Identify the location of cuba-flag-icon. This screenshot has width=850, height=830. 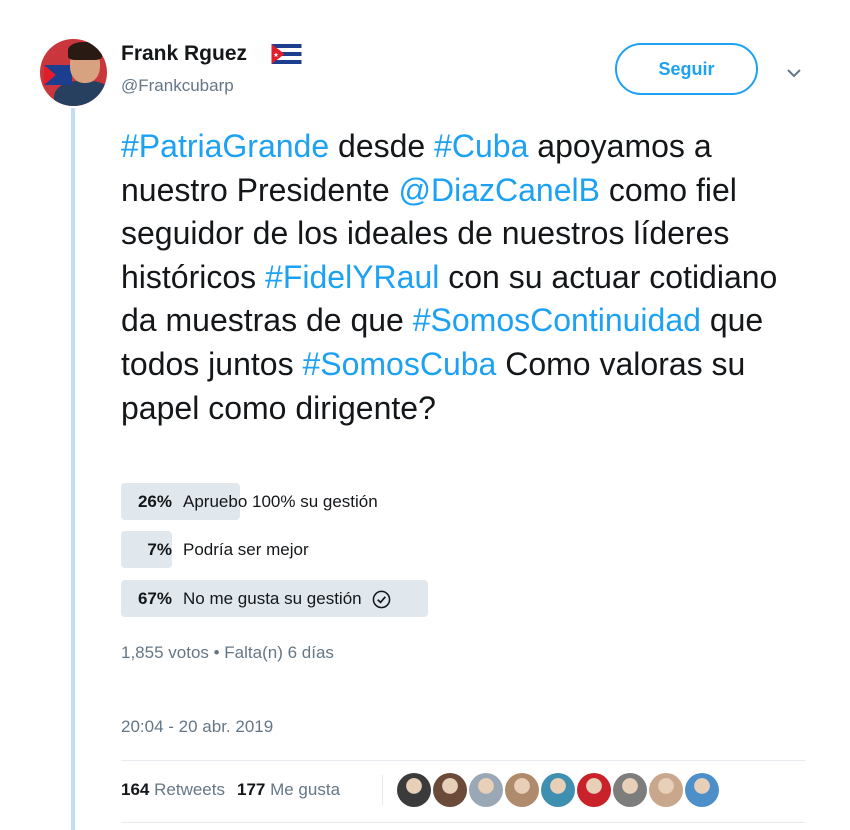
(286, 54).